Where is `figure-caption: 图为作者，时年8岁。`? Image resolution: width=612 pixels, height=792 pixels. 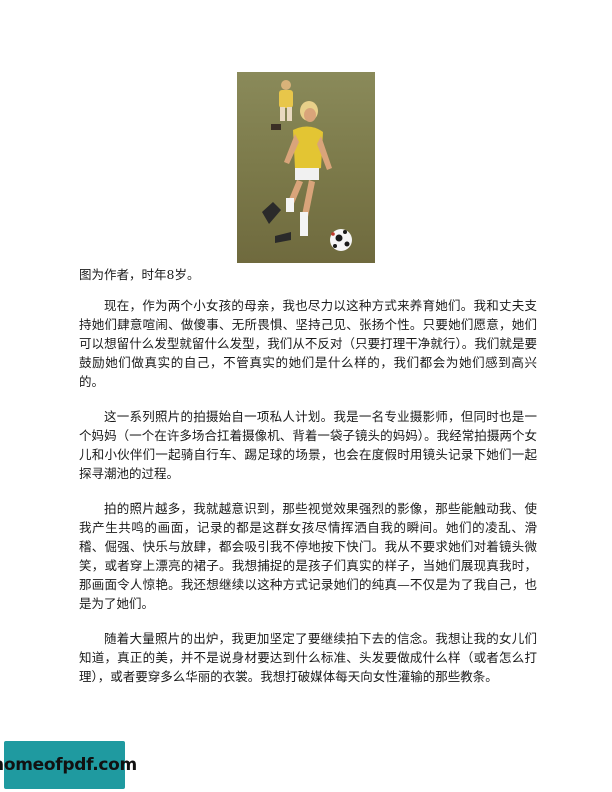 figure-caption: 图为作者，时年8岁。 is located at coordinates (139, 274).